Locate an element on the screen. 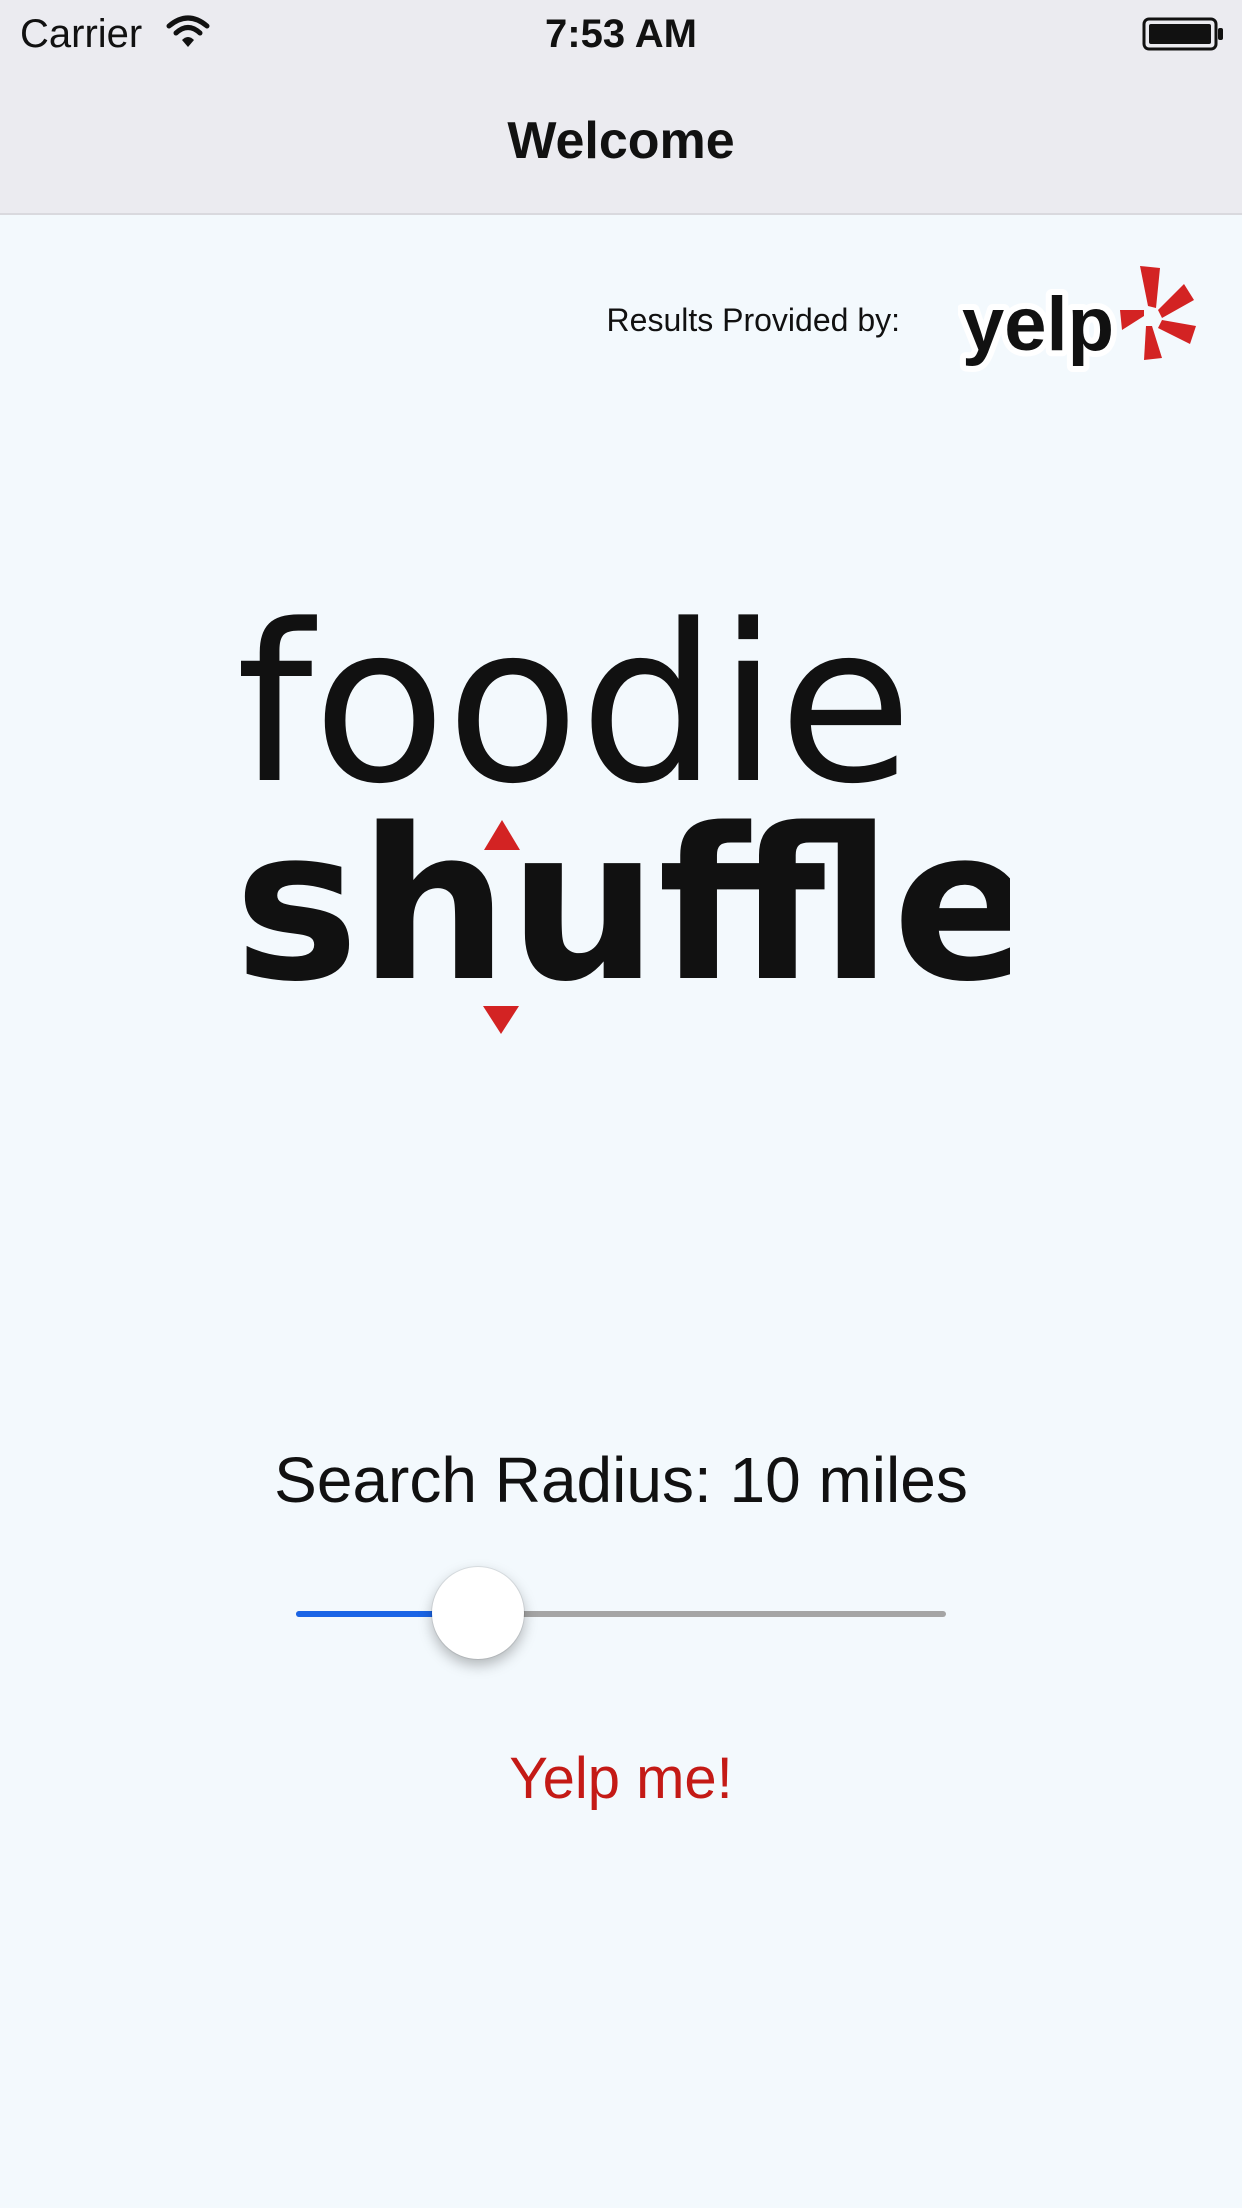  foodie-shuffle-logo: foodie shuffle is located at coordinates (622, 813).